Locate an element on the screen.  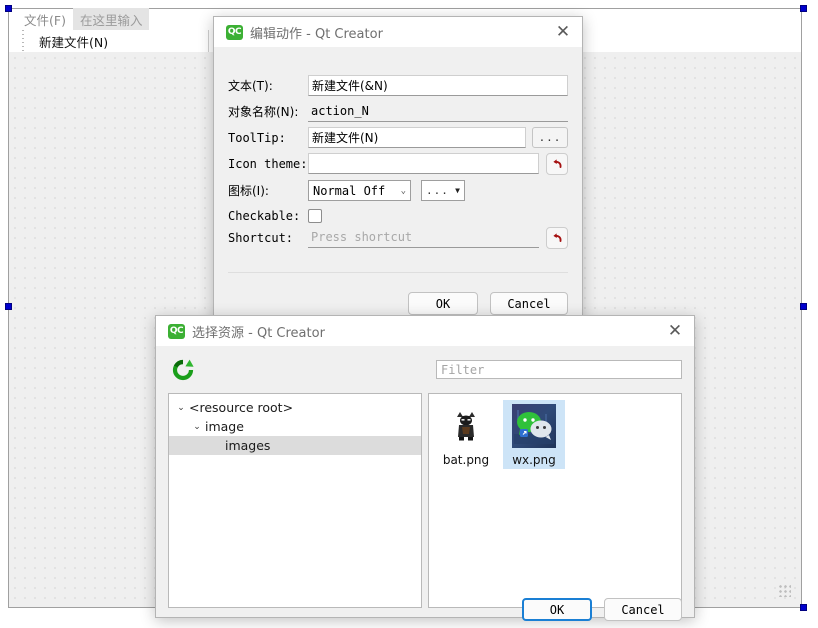
form-size-grip is located at coordinates (784, 590).